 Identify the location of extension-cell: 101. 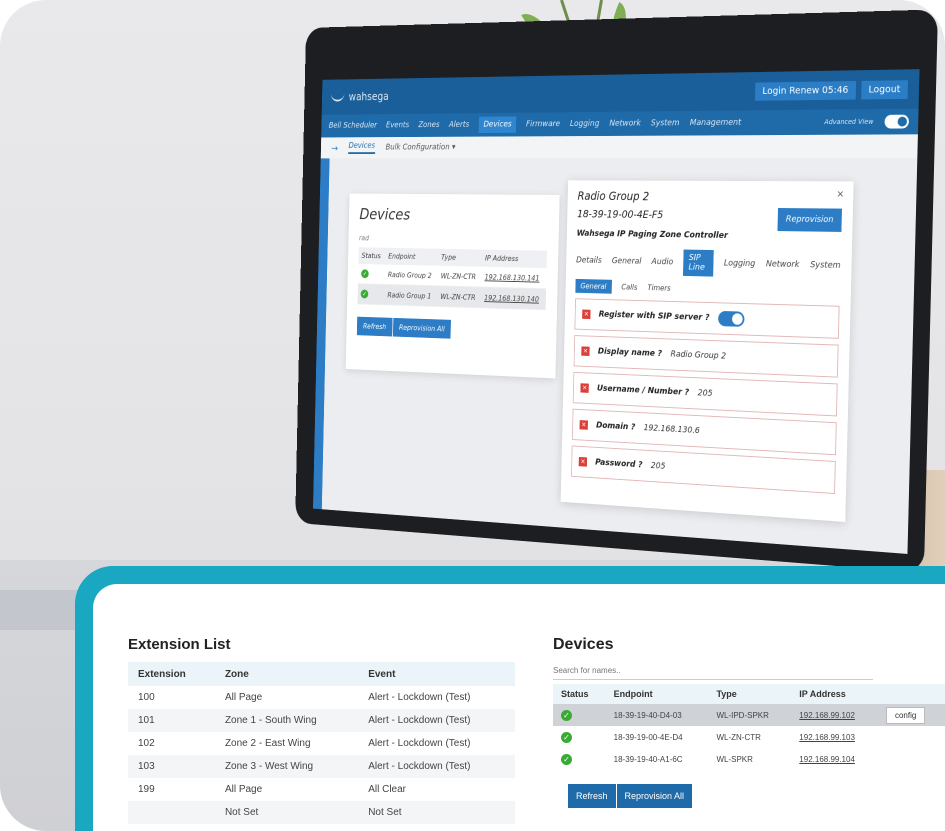
(171, 720).